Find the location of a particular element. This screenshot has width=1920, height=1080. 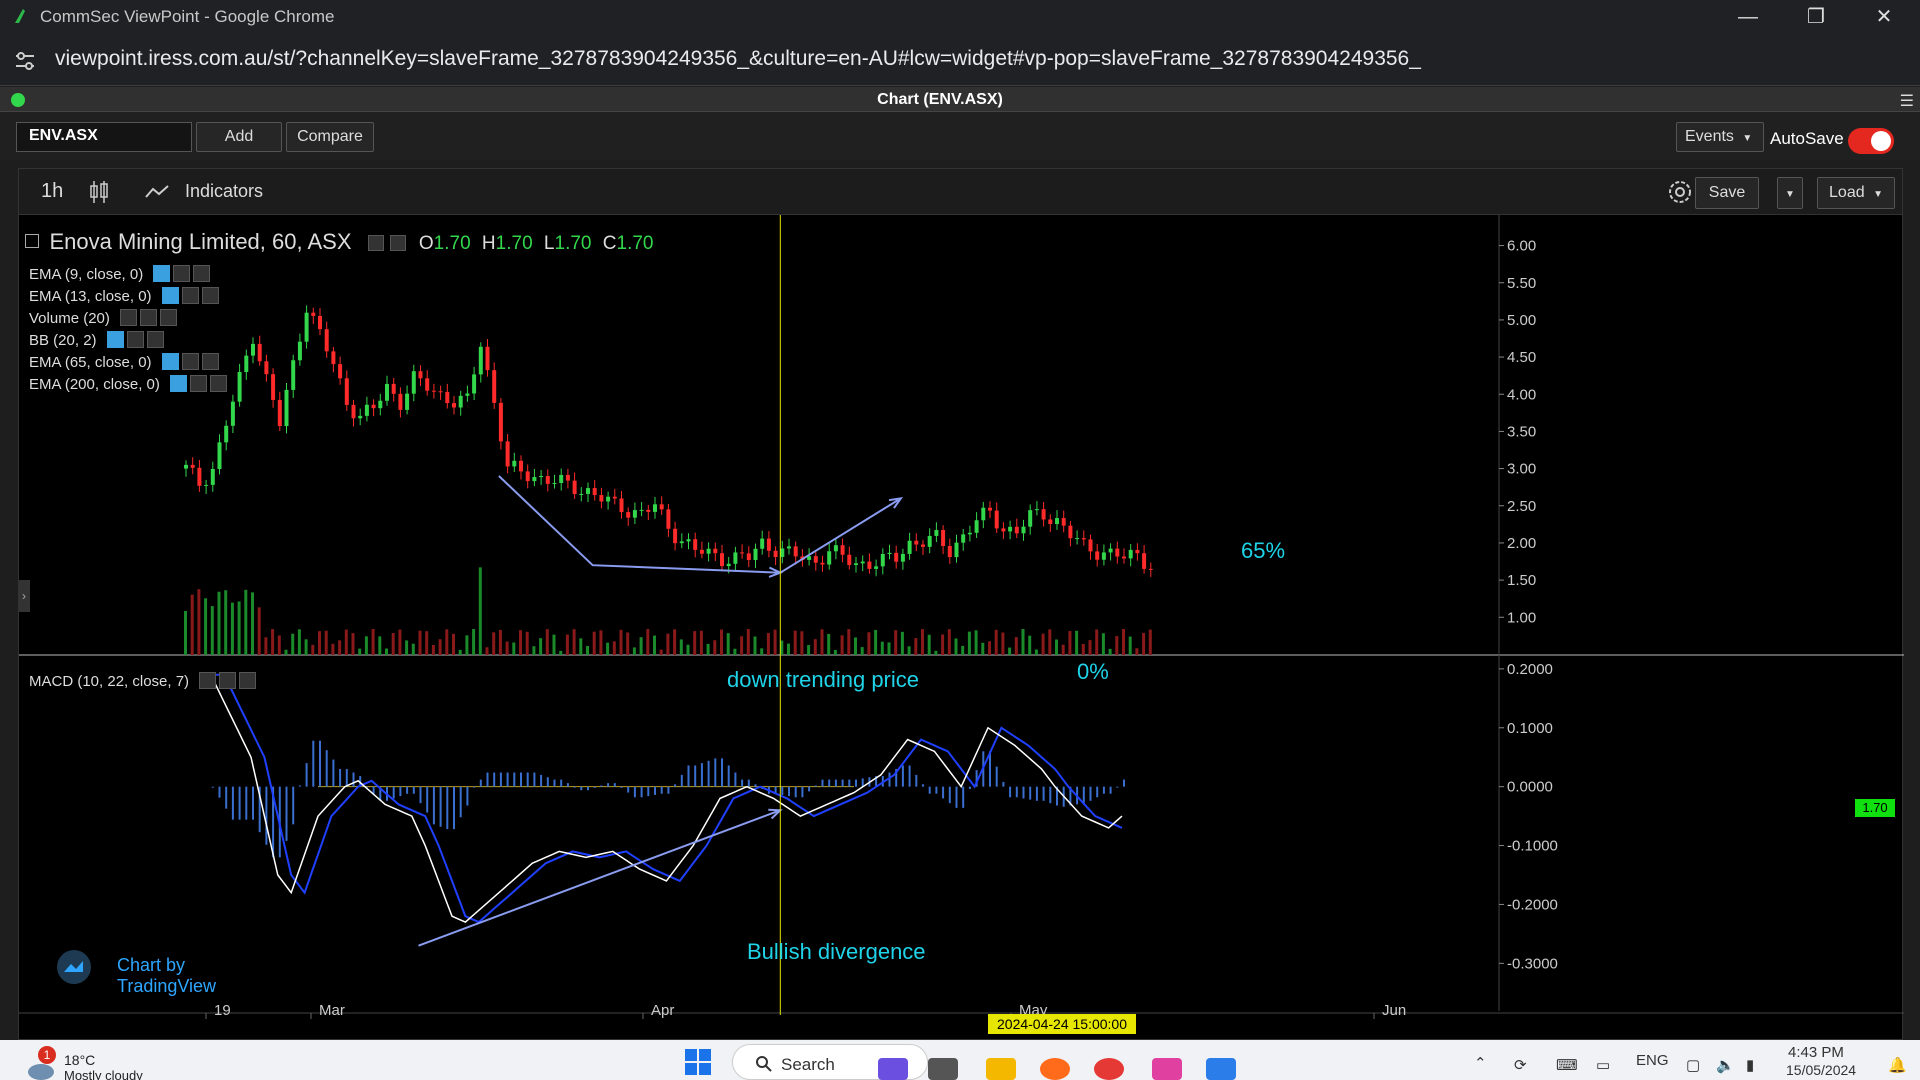

indicator-ema-200: EMA (200, close, 0) is located at coordinates (128, 384).